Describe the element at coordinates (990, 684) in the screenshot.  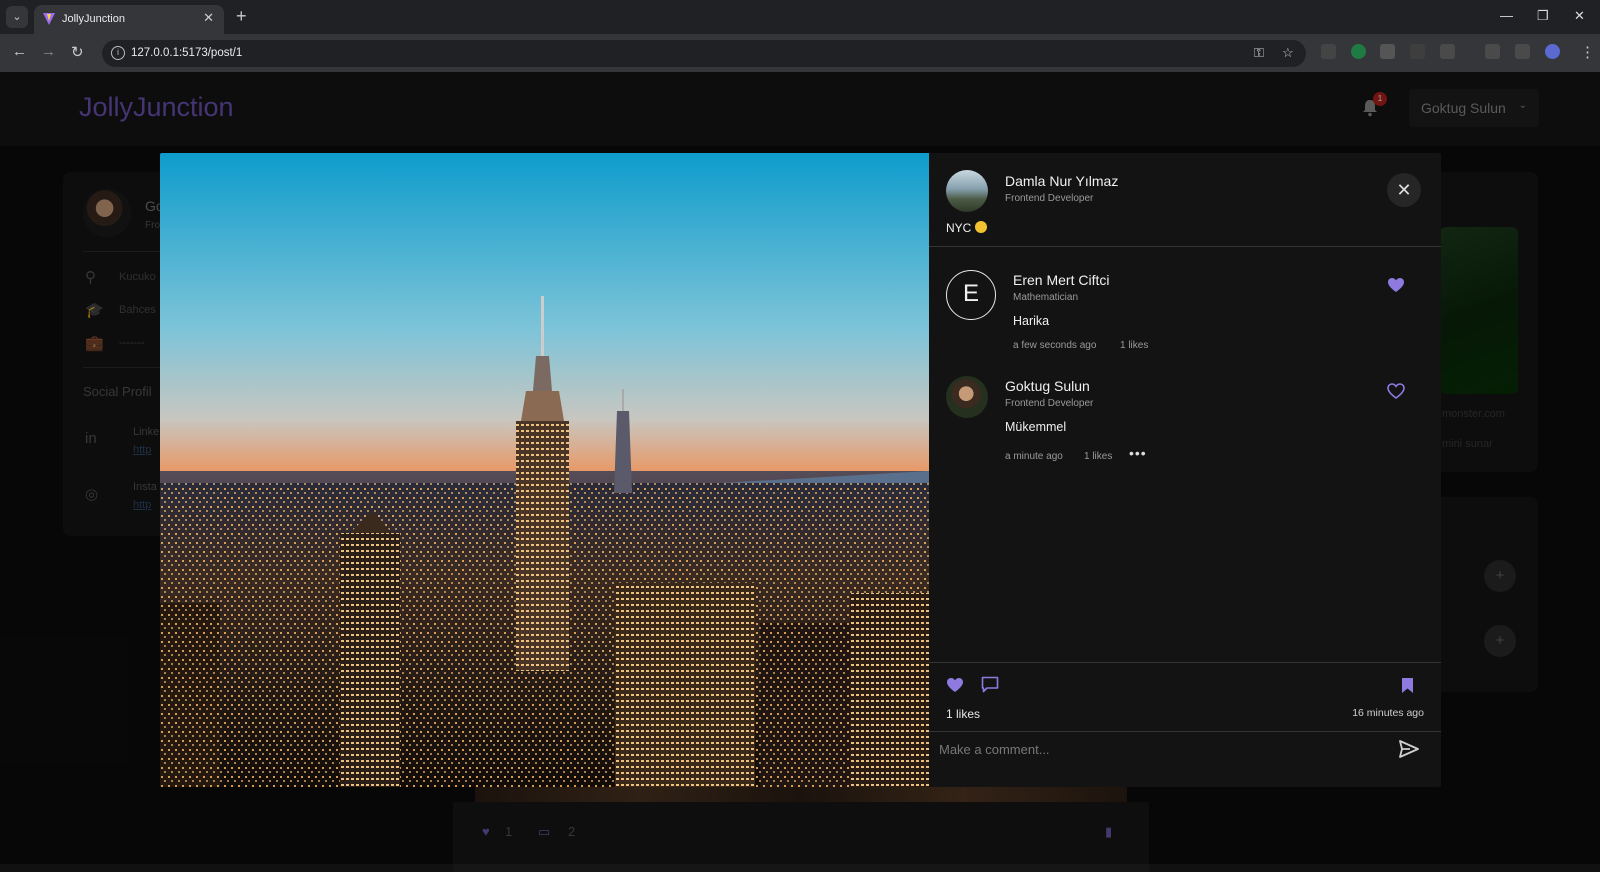
I see `comment-bubble-icon` at that location.